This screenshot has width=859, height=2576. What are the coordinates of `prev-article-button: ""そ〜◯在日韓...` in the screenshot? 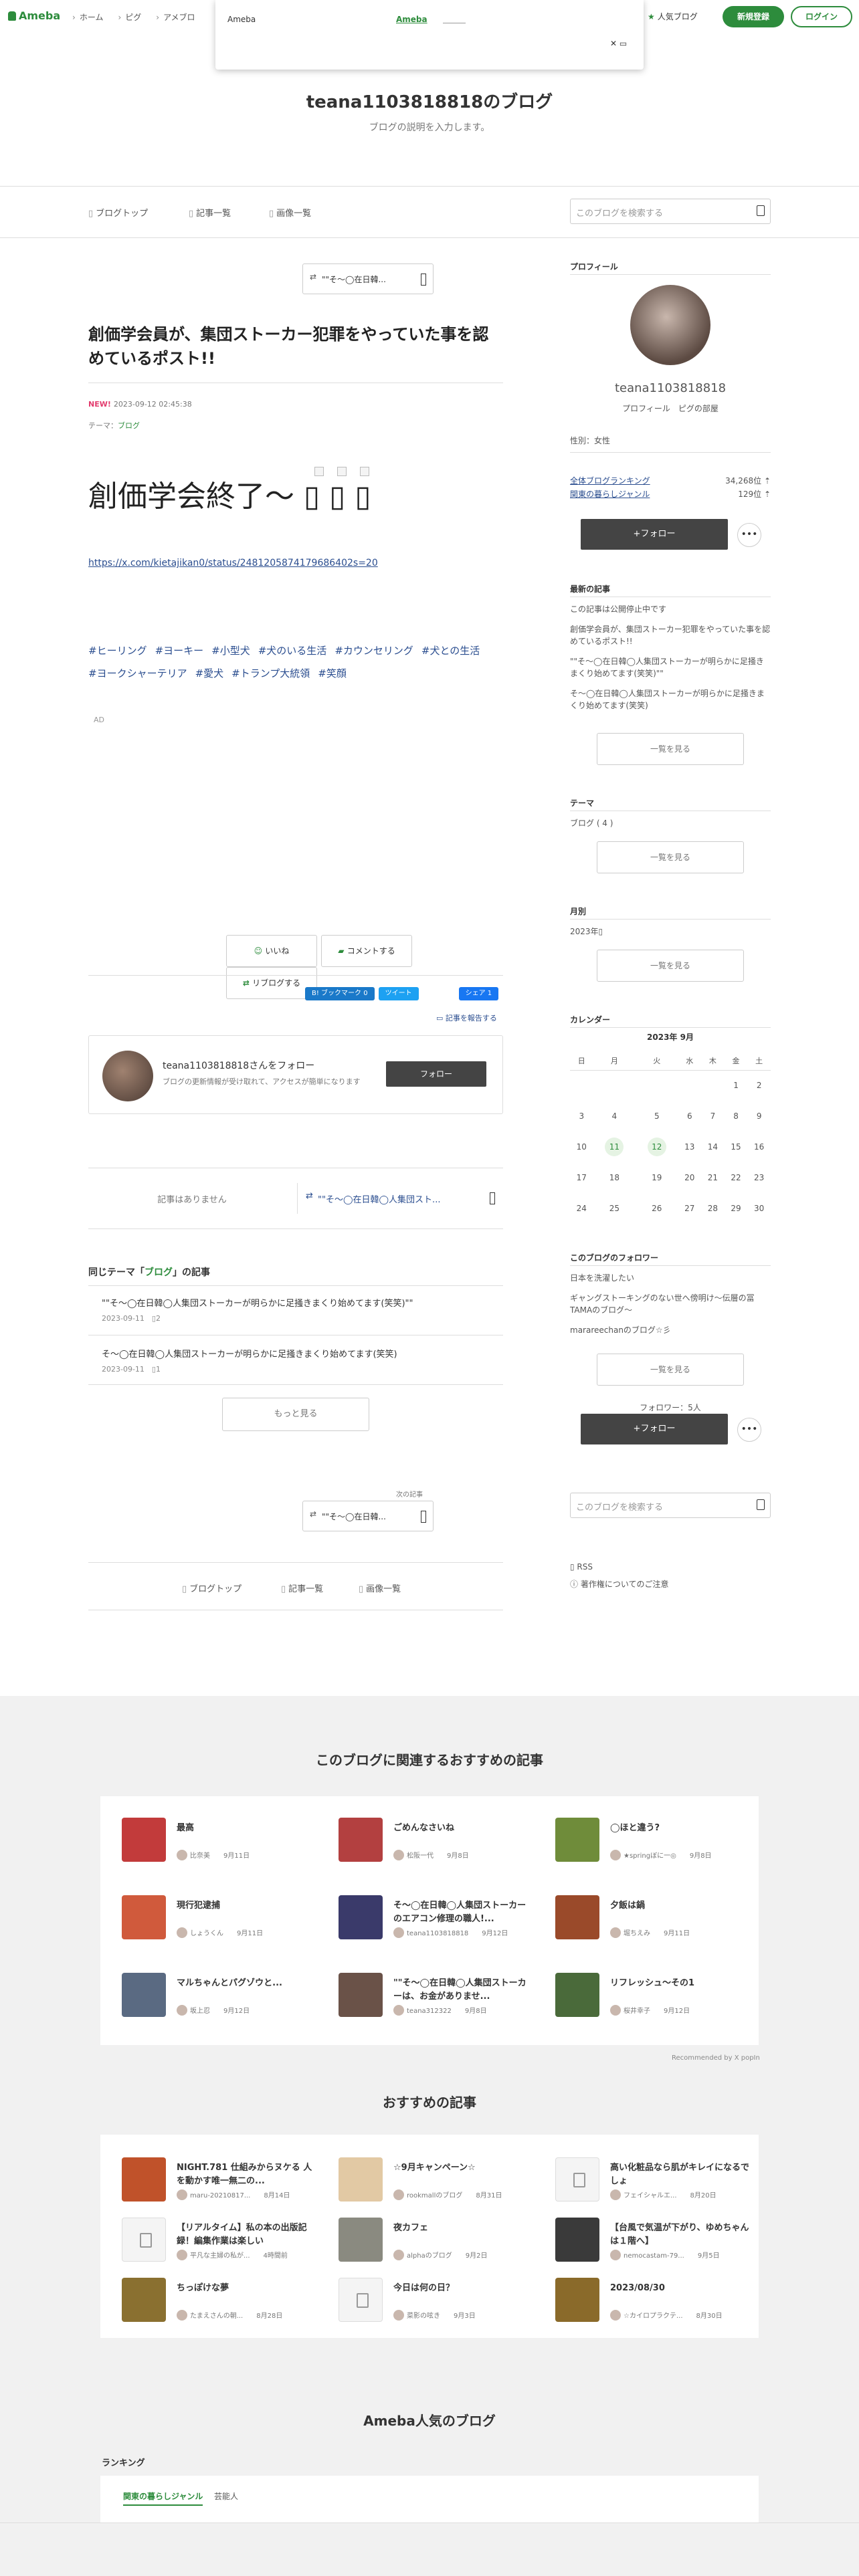 It's located at (368, 278).